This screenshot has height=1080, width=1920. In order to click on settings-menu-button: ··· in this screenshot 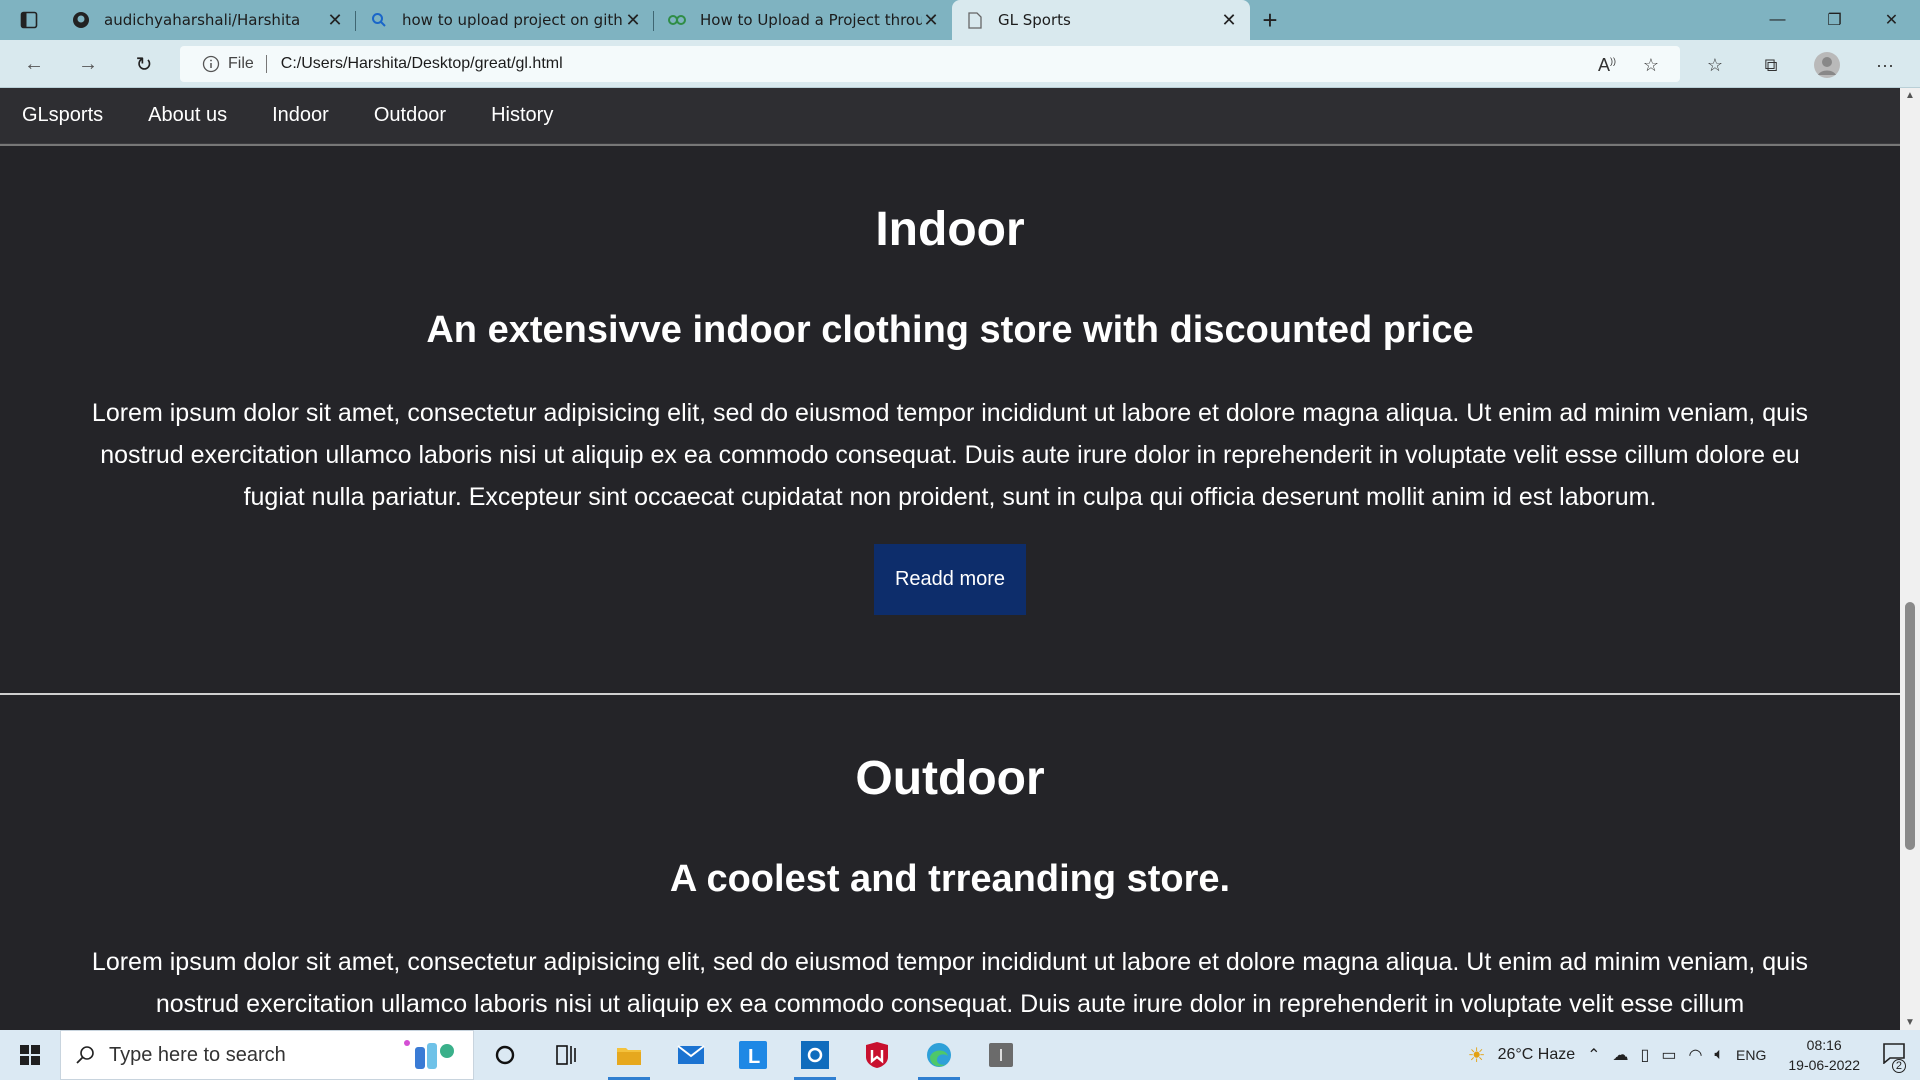, I will do `click(1885, 65)`.